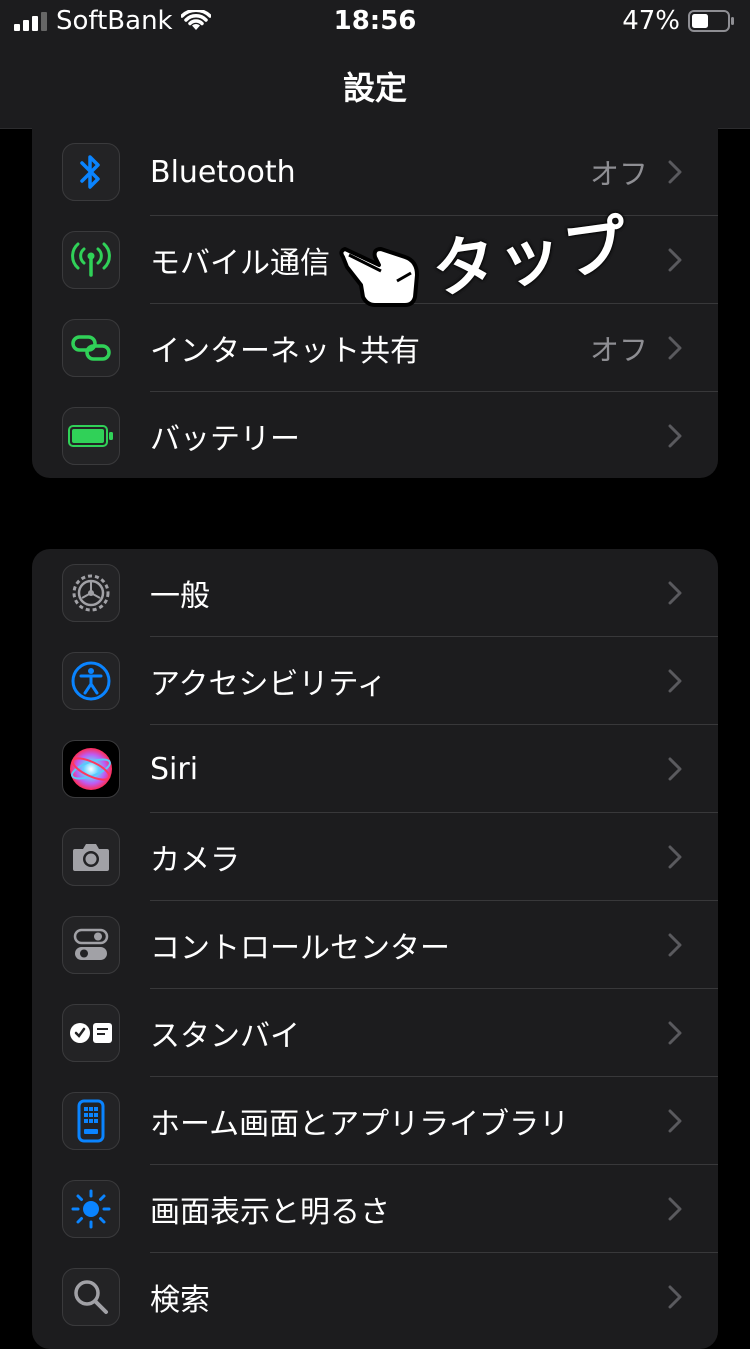 This screenshot has width=750, height=1349. I want to click on battery-icon, so click(91, 436).